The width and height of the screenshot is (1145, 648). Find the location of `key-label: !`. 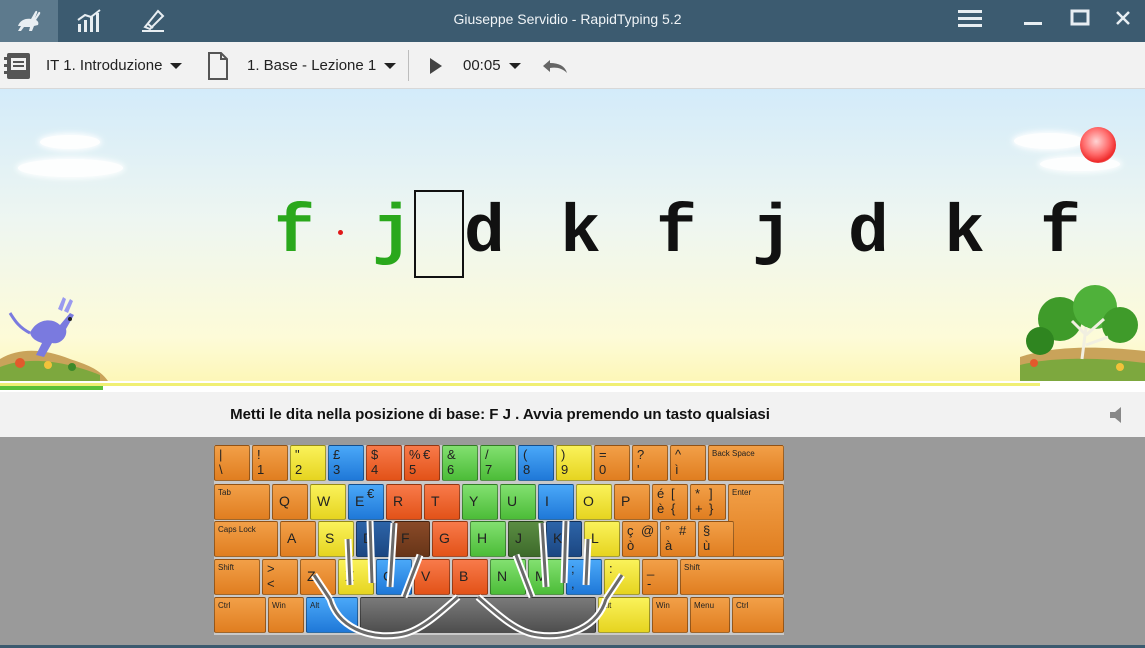

key-label: ! is located at coordinates (259, 454).